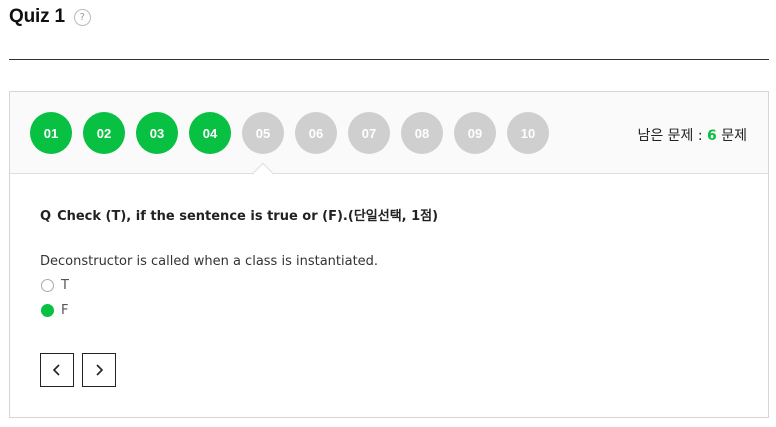  Describe the element at coordinates (47, 285) in the screenshot. I see `radio-t` at that location.